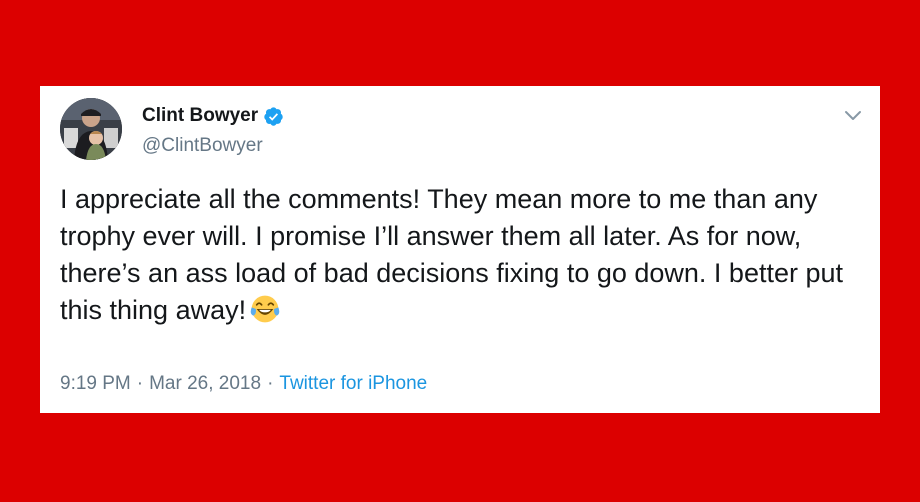 The height and width of the screenshot is (502, 920). Describe the element at coordinates (353, 383) in the screenshot. I see `tweet-source-link: Twitter for iPhone` at that location.